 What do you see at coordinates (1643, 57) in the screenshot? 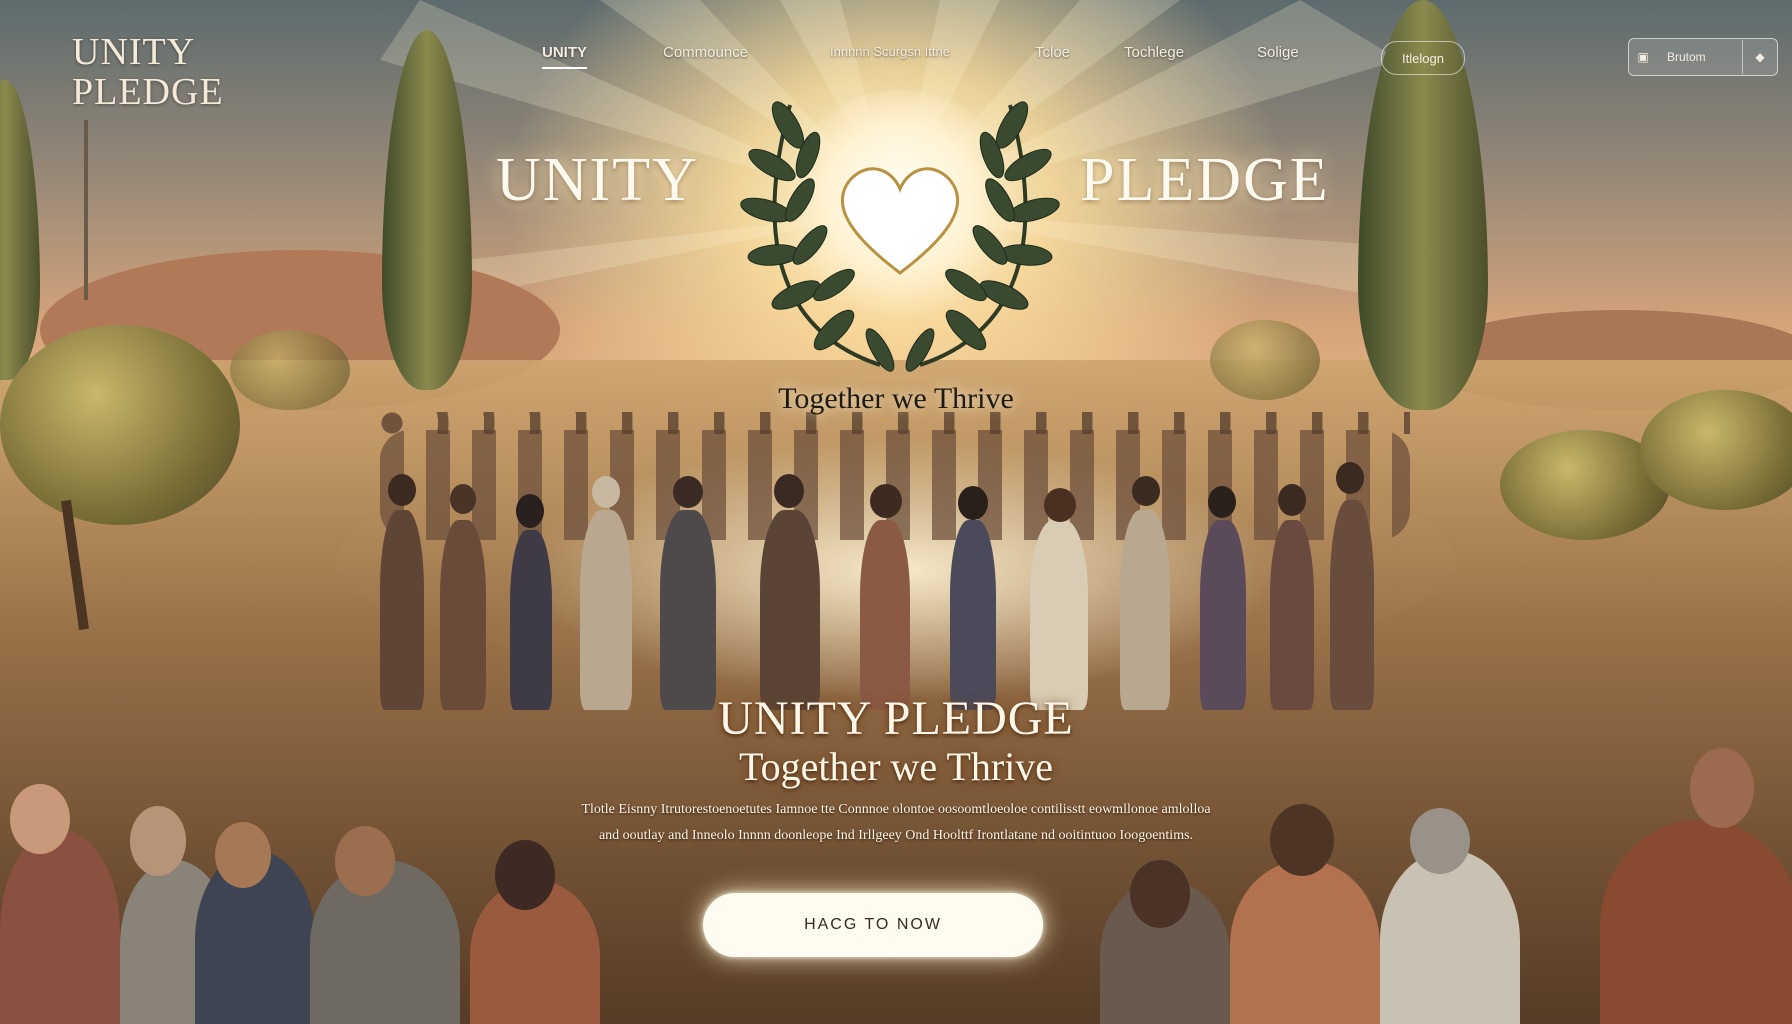
I see `search-icon: ▣` at bounding box center [1643, 57].